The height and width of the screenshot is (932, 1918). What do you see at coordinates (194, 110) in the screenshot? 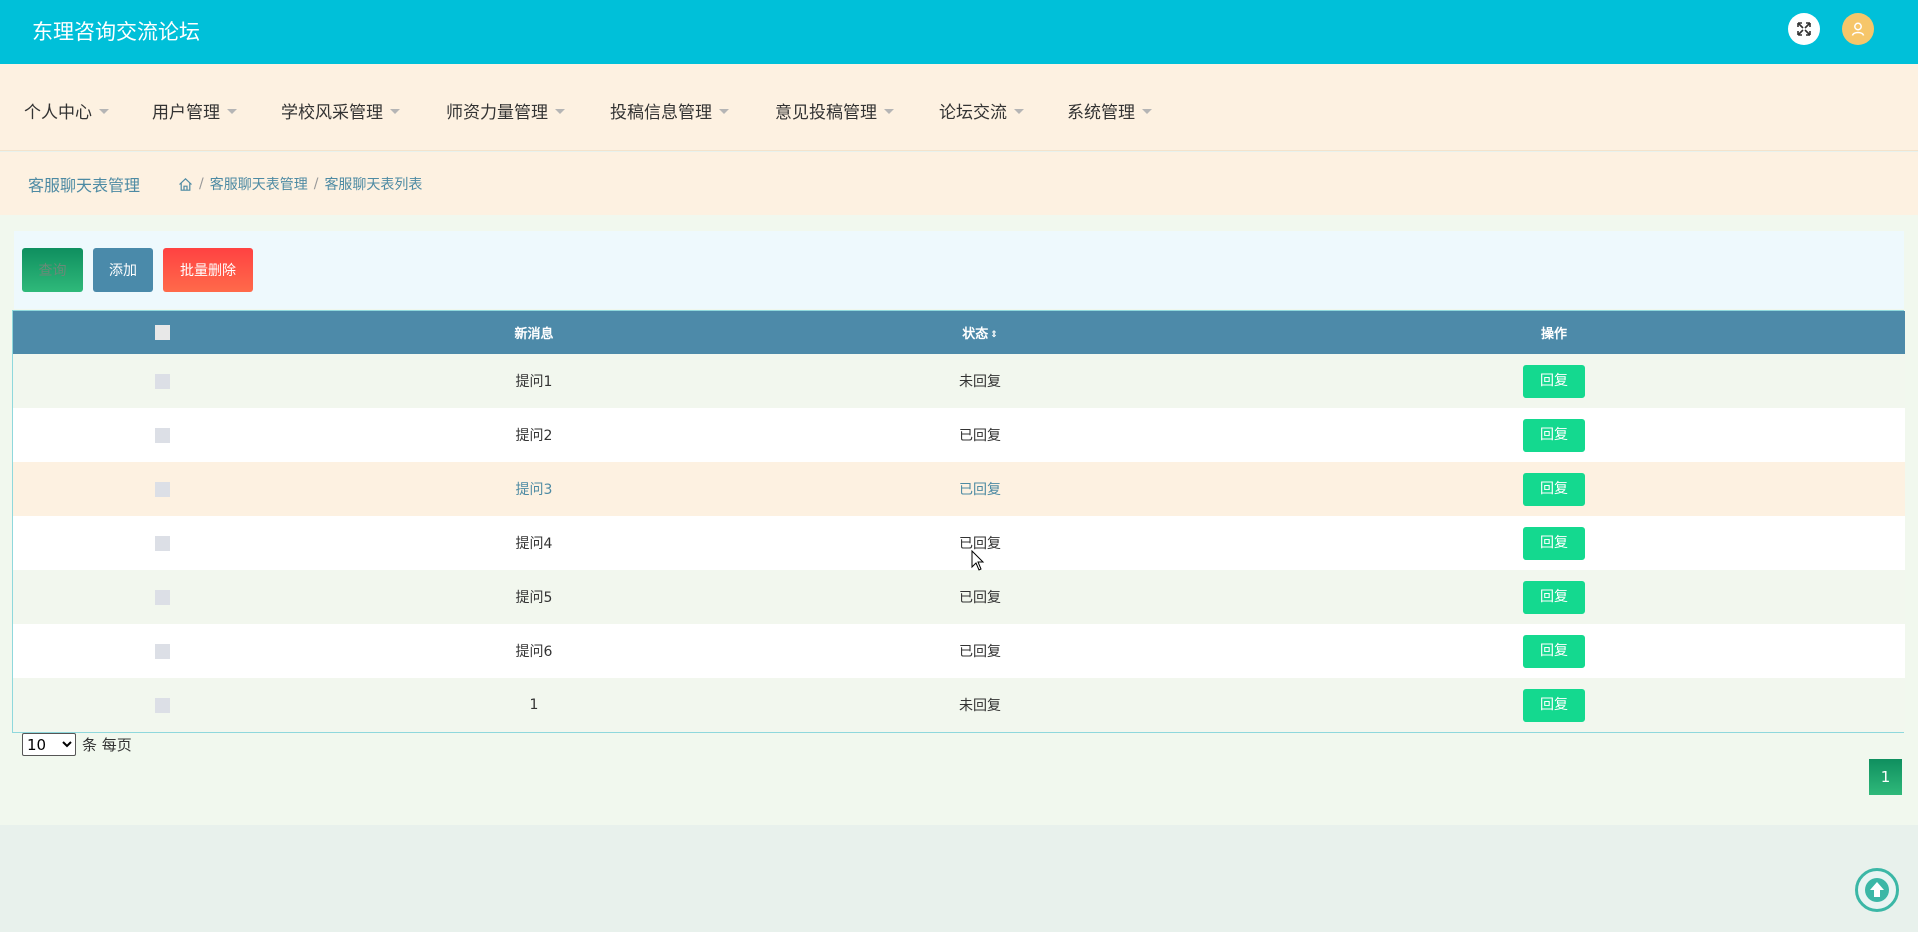
I see `nav-item-user-management: 用户管理` at bounding box center [194, 110].